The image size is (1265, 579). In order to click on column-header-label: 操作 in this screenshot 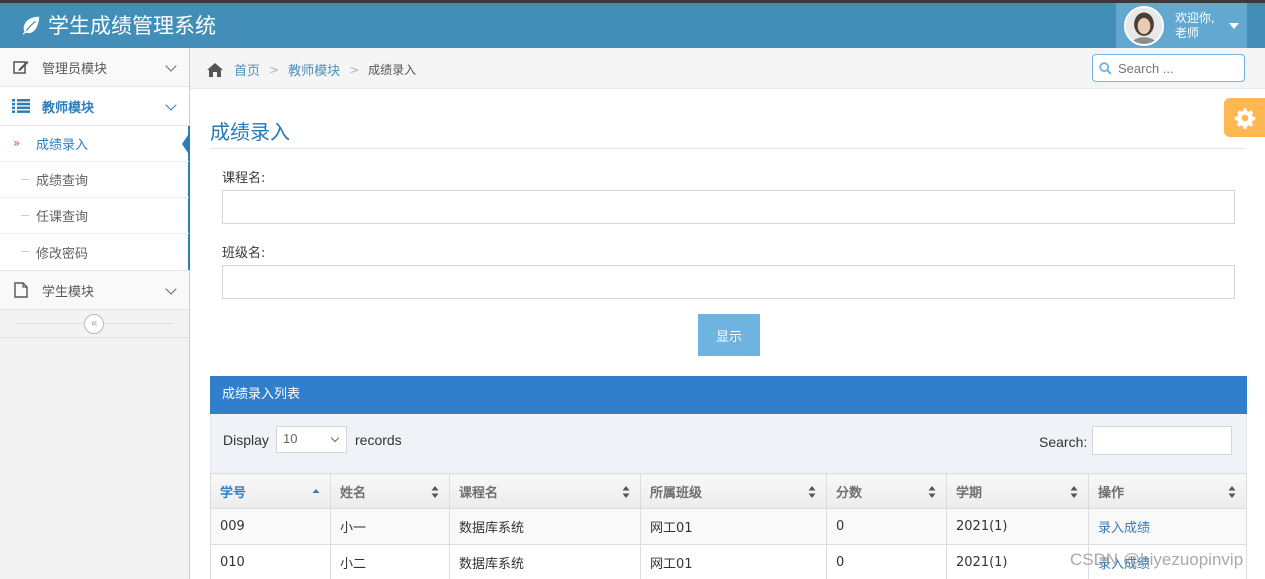, I will do `click(1111, 493)`.